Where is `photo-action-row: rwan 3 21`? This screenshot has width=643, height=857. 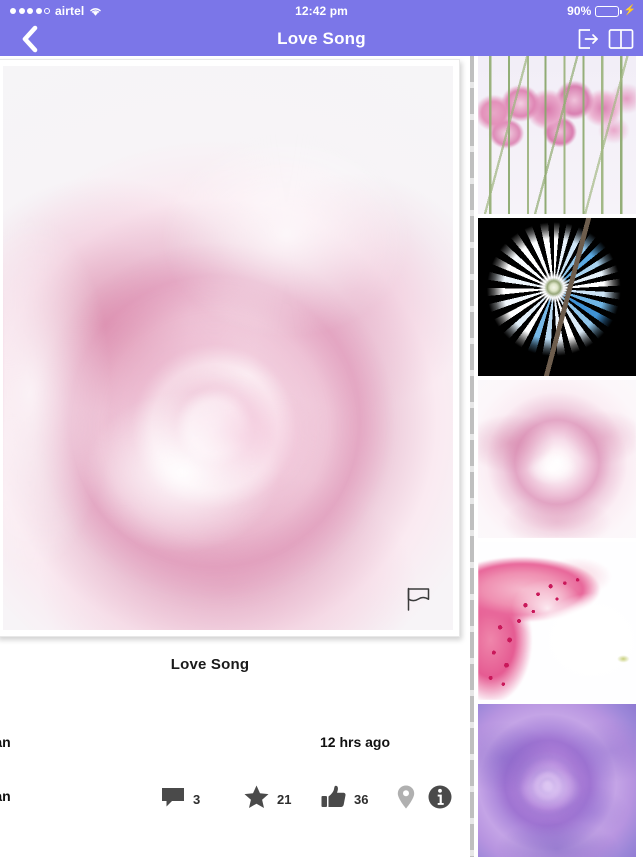
photo-action-row: rwan 3 21 is located at coordinates (235, 799).